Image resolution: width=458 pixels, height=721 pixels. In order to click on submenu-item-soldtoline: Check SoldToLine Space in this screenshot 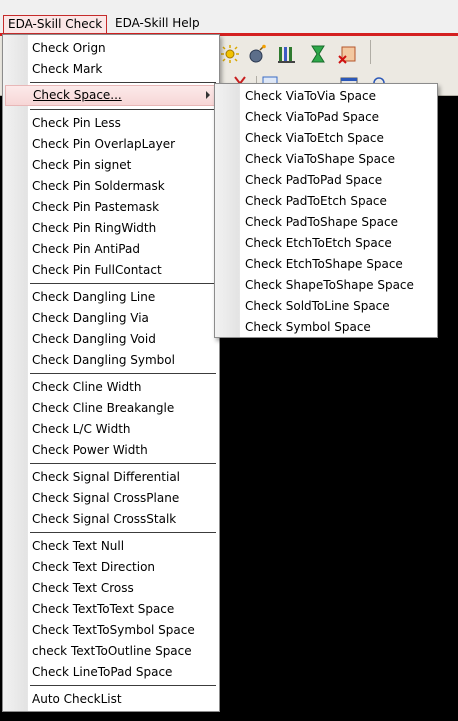, I will do `click(326, 306)`.